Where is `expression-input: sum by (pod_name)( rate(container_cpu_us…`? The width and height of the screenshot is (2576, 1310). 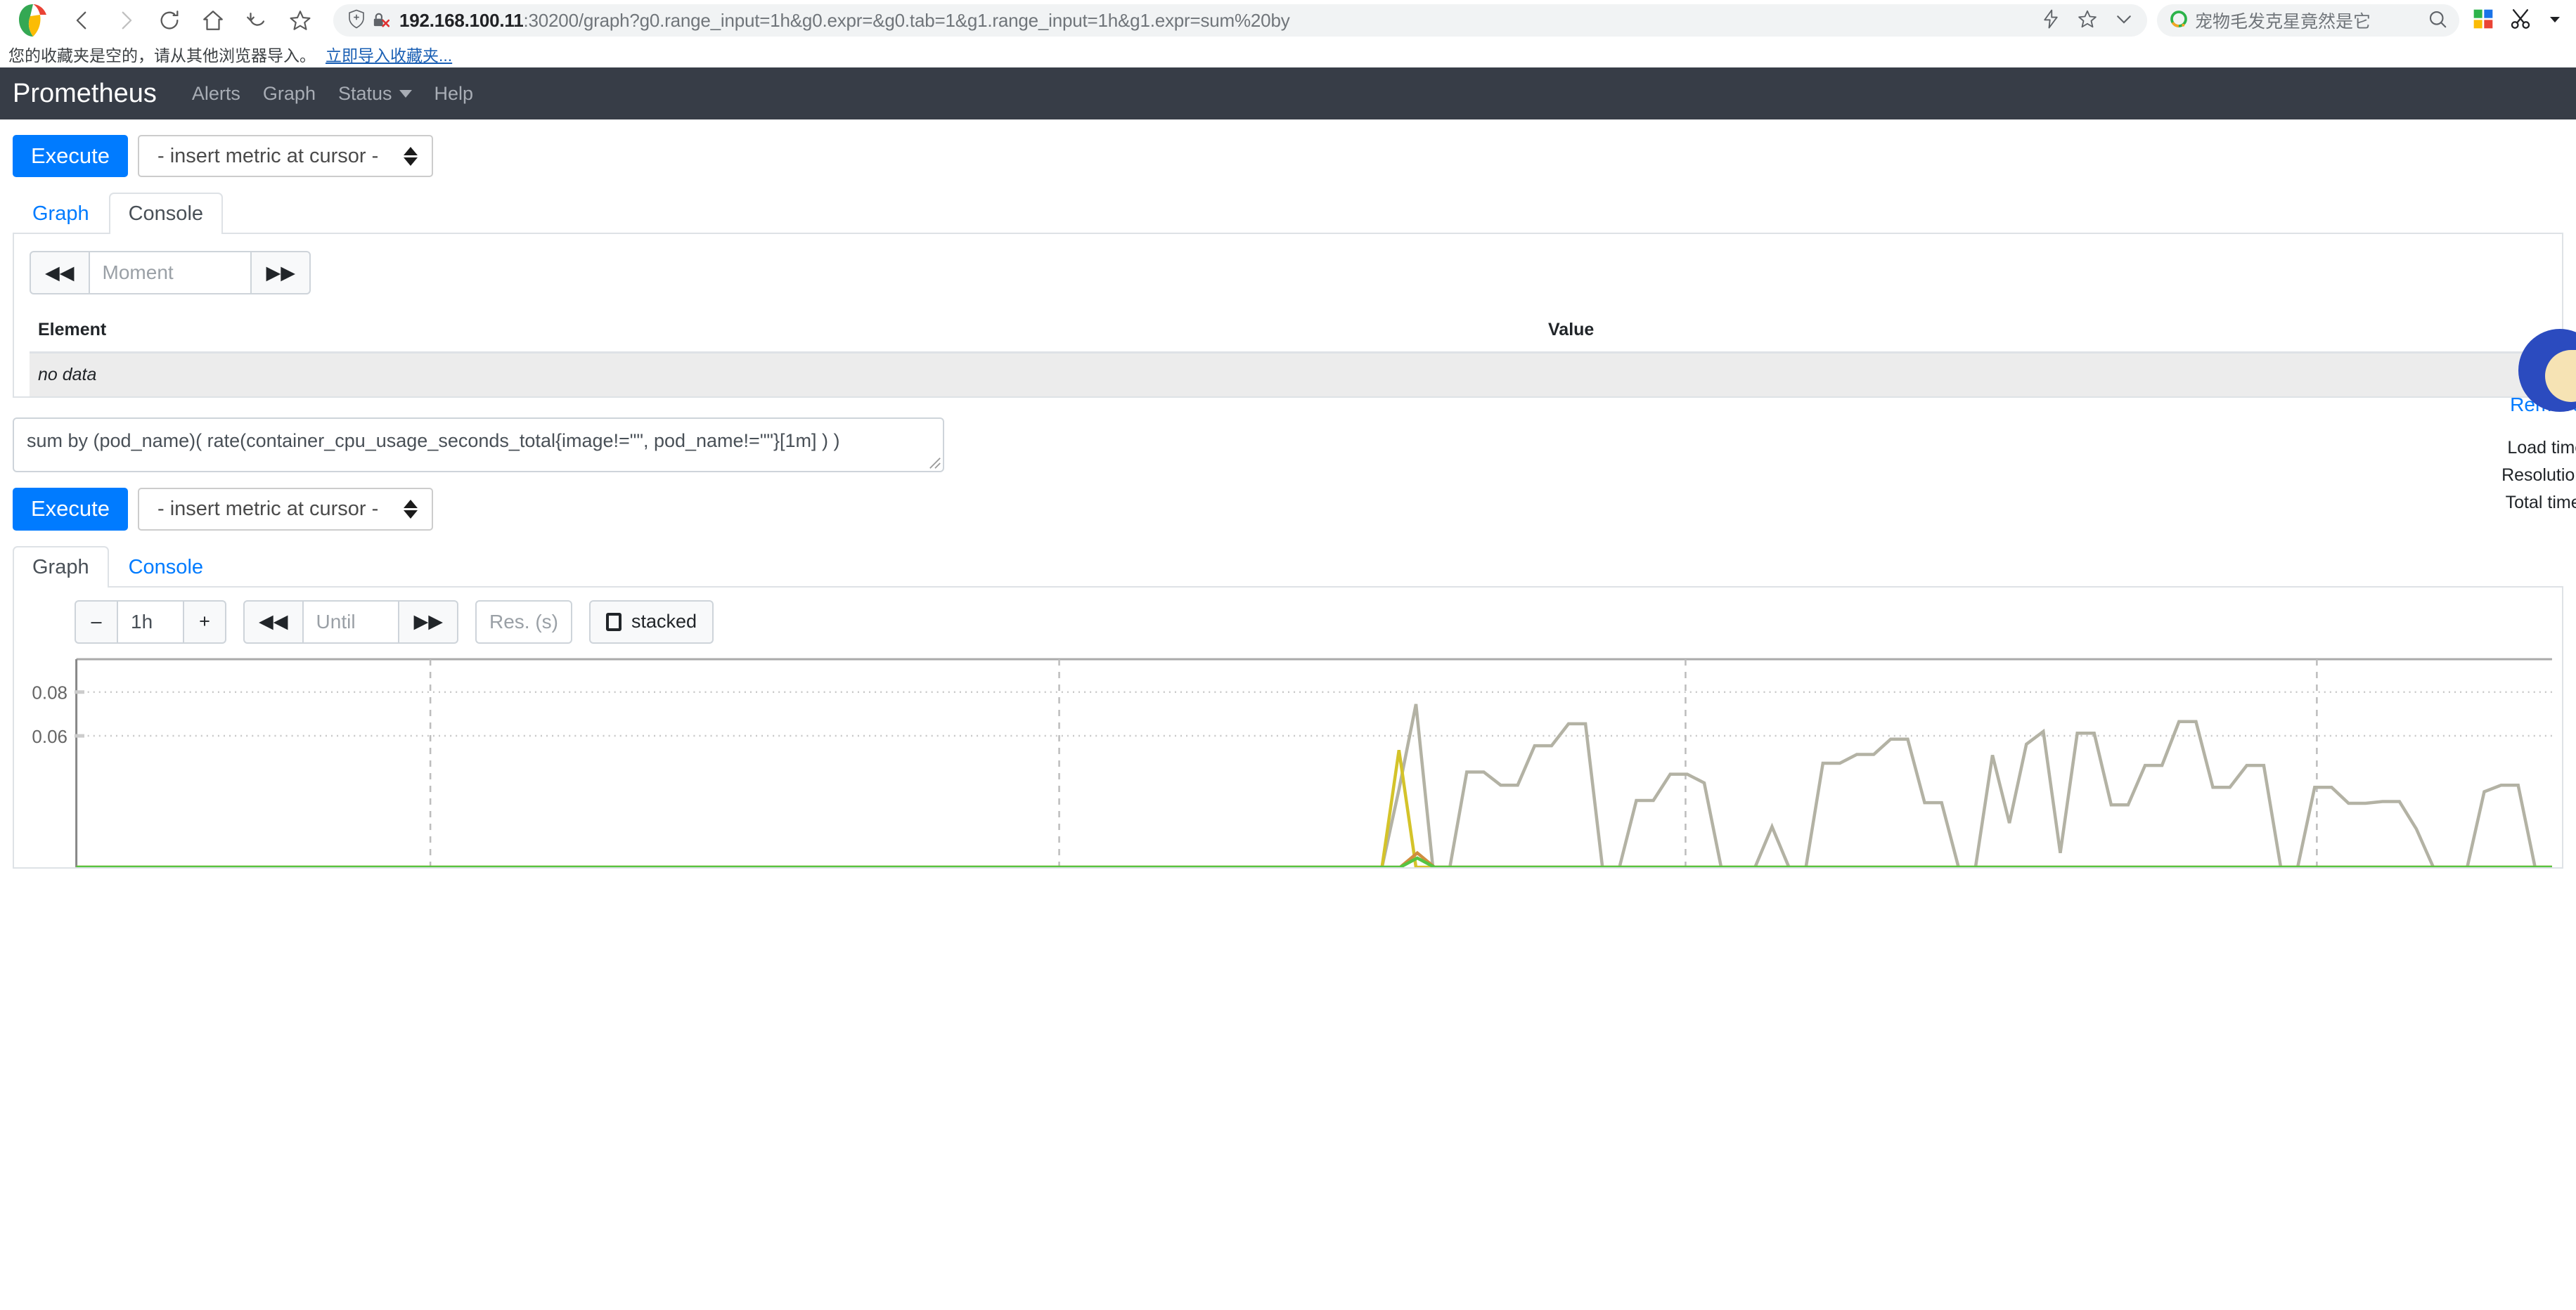 expression-input: sum by (pod_name)( rate(container_cpu_us… is located at coordinates (478, 445).